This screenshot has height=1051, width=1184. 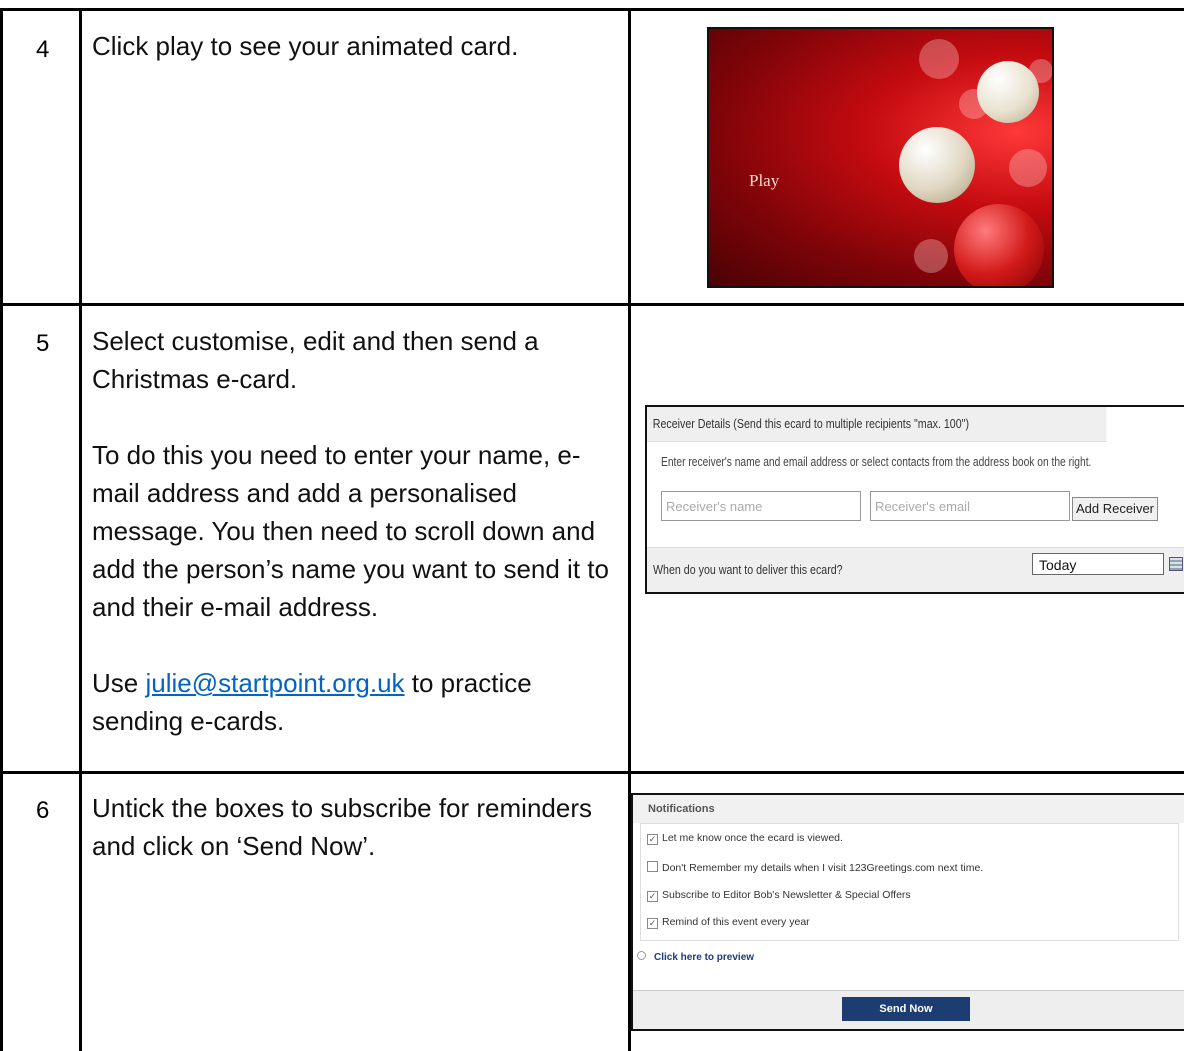 I want to click on ornament-white-medium, so click(x=937, y=165).